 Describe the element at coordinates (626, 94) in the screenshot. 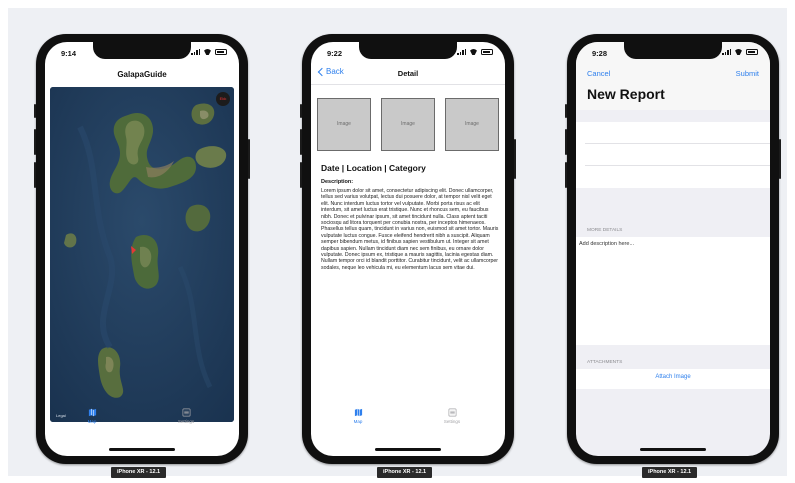

I see `page-title: New Report` at that location.